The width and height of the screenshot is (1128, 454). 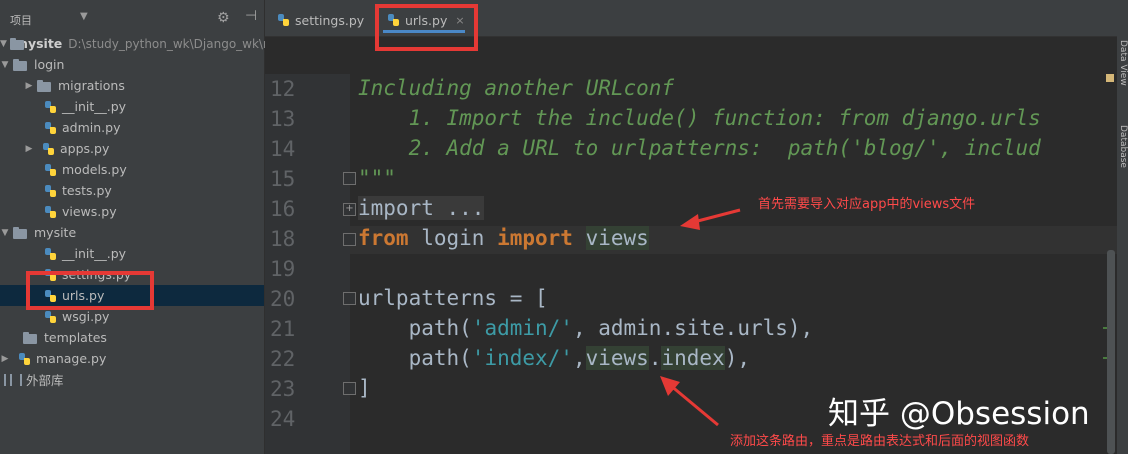 I want to click on arrow-head-route, so click(x=670, y=386).